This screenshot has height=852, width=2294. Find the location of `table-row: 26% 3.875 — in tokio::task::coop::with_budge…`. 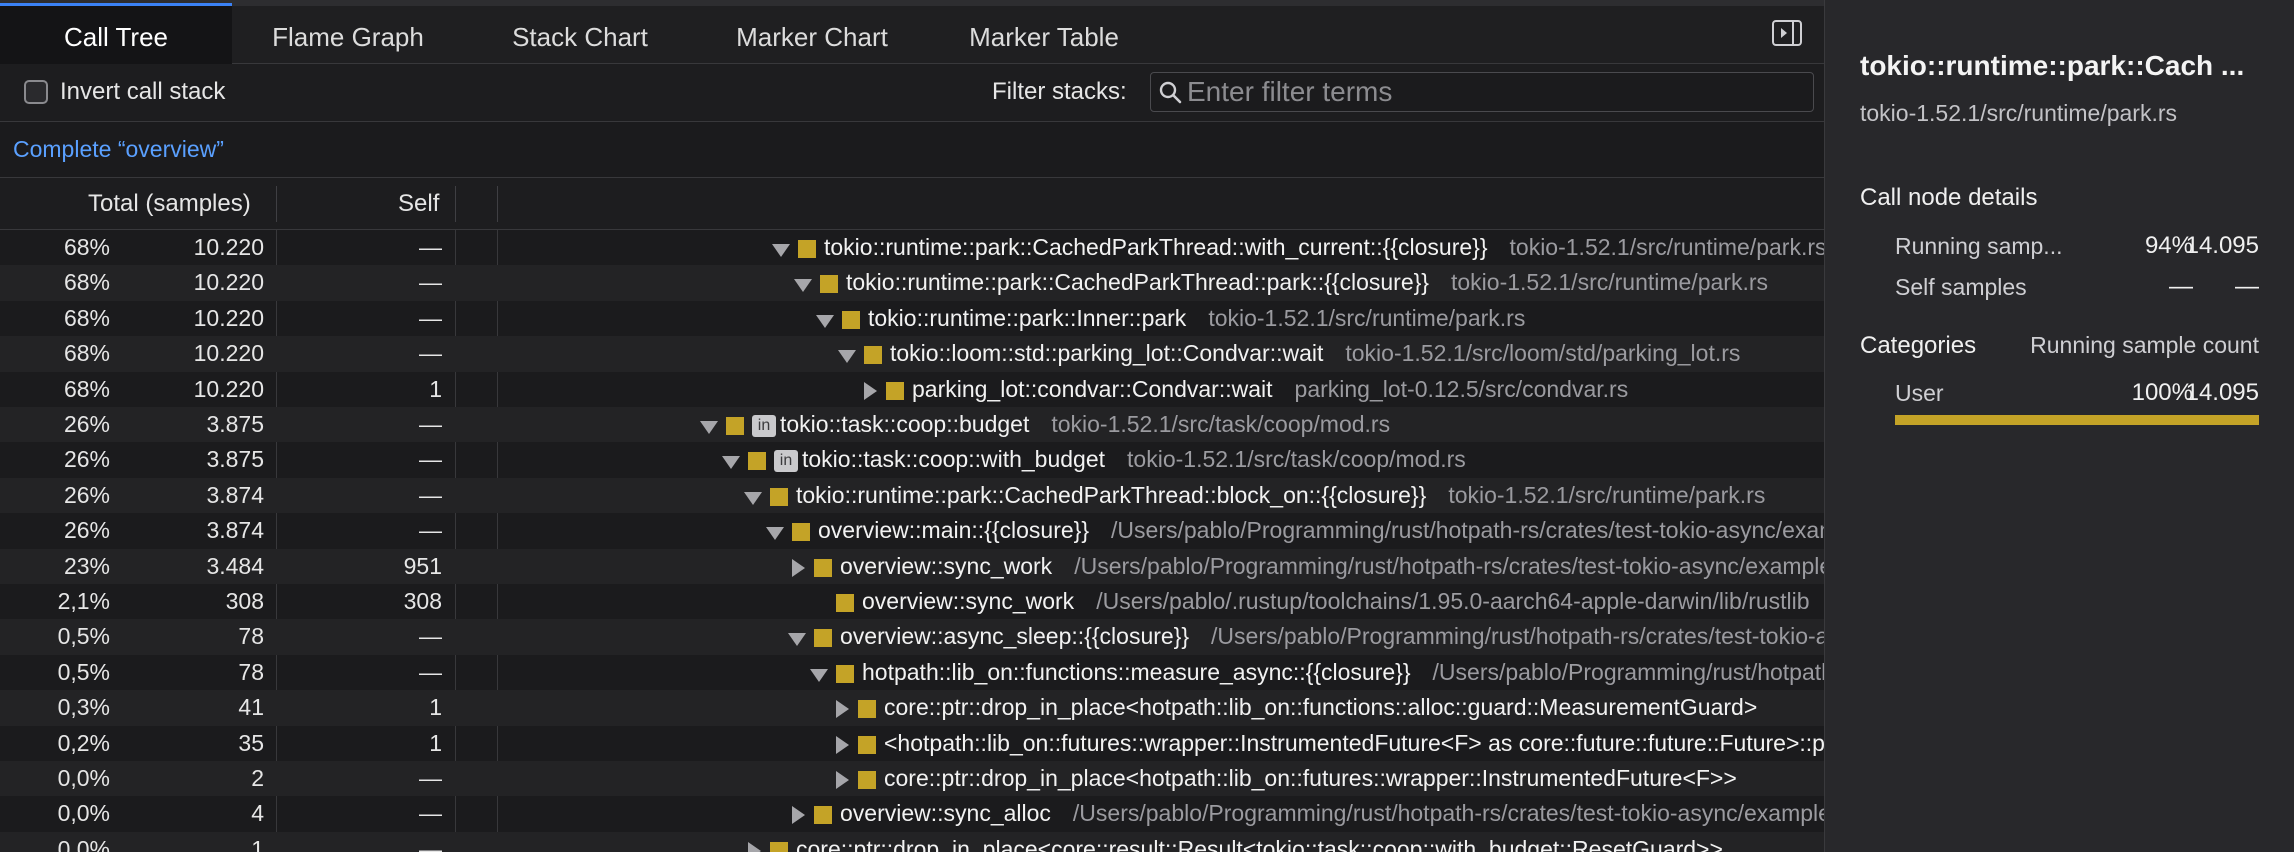

table-row: 26% 3.875 — in tokio::task::coop::with_budge… is located at coordinates (912, 459).